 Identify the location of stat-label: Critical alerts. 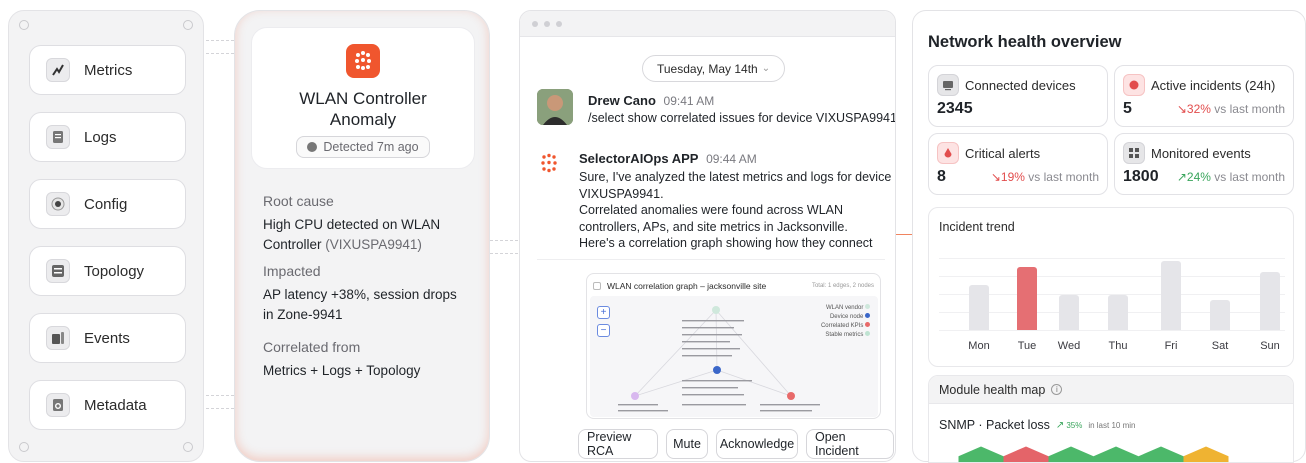
(1002, 153).